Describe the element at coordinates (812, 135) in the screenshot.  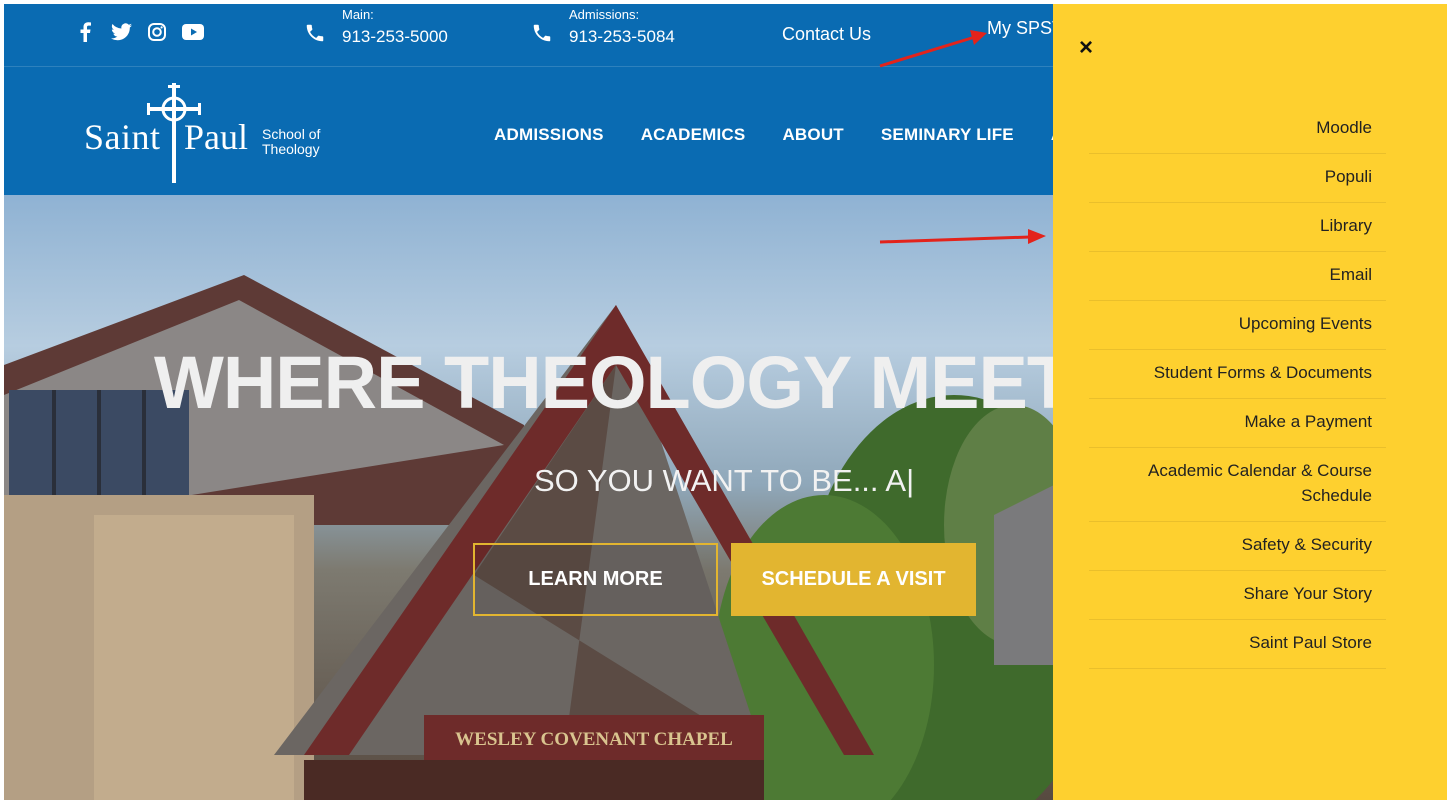
I see `nav-about: ABOUT` at that location.